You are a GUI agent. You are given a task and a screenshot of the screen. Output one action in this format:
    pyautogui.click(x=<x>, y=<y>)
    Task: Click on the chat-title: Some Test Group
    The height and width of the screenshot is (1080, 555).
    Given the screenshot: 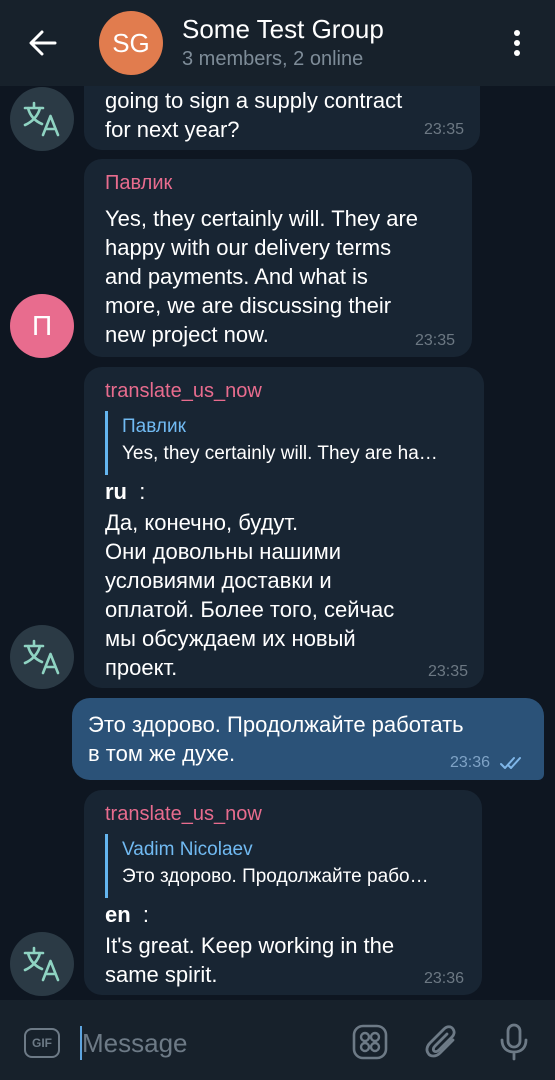 What is the action you would take?
    pyautogui.click(x=283, y=29)
    